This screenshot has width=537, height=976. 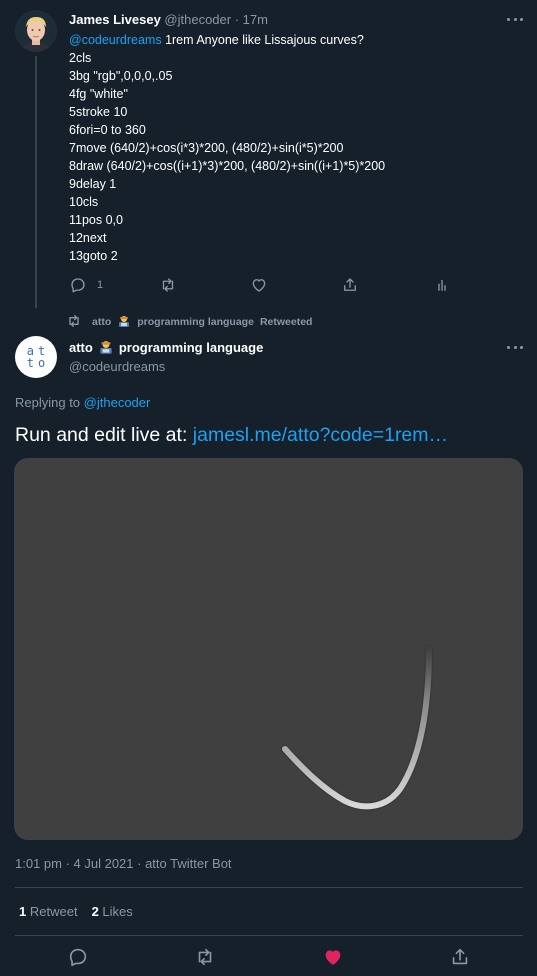 What do you see at coordinates (81, 347) in the screenshot?
I see `author-name-prefix: atto` at bounding box center [81, 347].